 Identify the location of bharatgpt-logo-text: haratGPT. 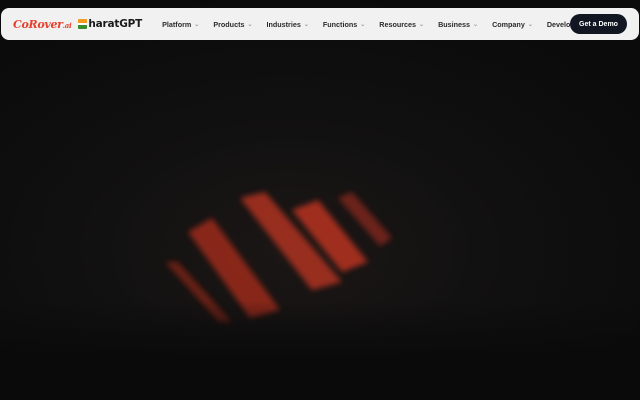
(115, 24).